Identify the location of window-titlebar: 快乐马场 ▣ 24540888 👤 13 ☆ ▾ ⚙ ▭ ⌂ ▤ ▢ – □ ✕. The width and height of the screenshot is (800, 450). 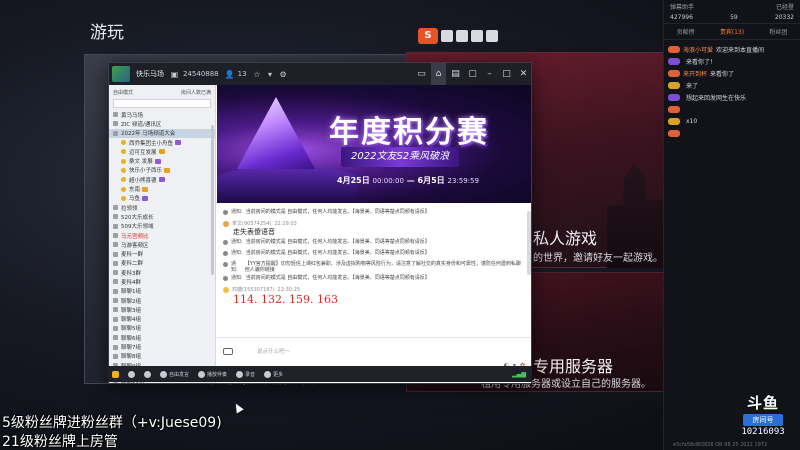
(320, 74).